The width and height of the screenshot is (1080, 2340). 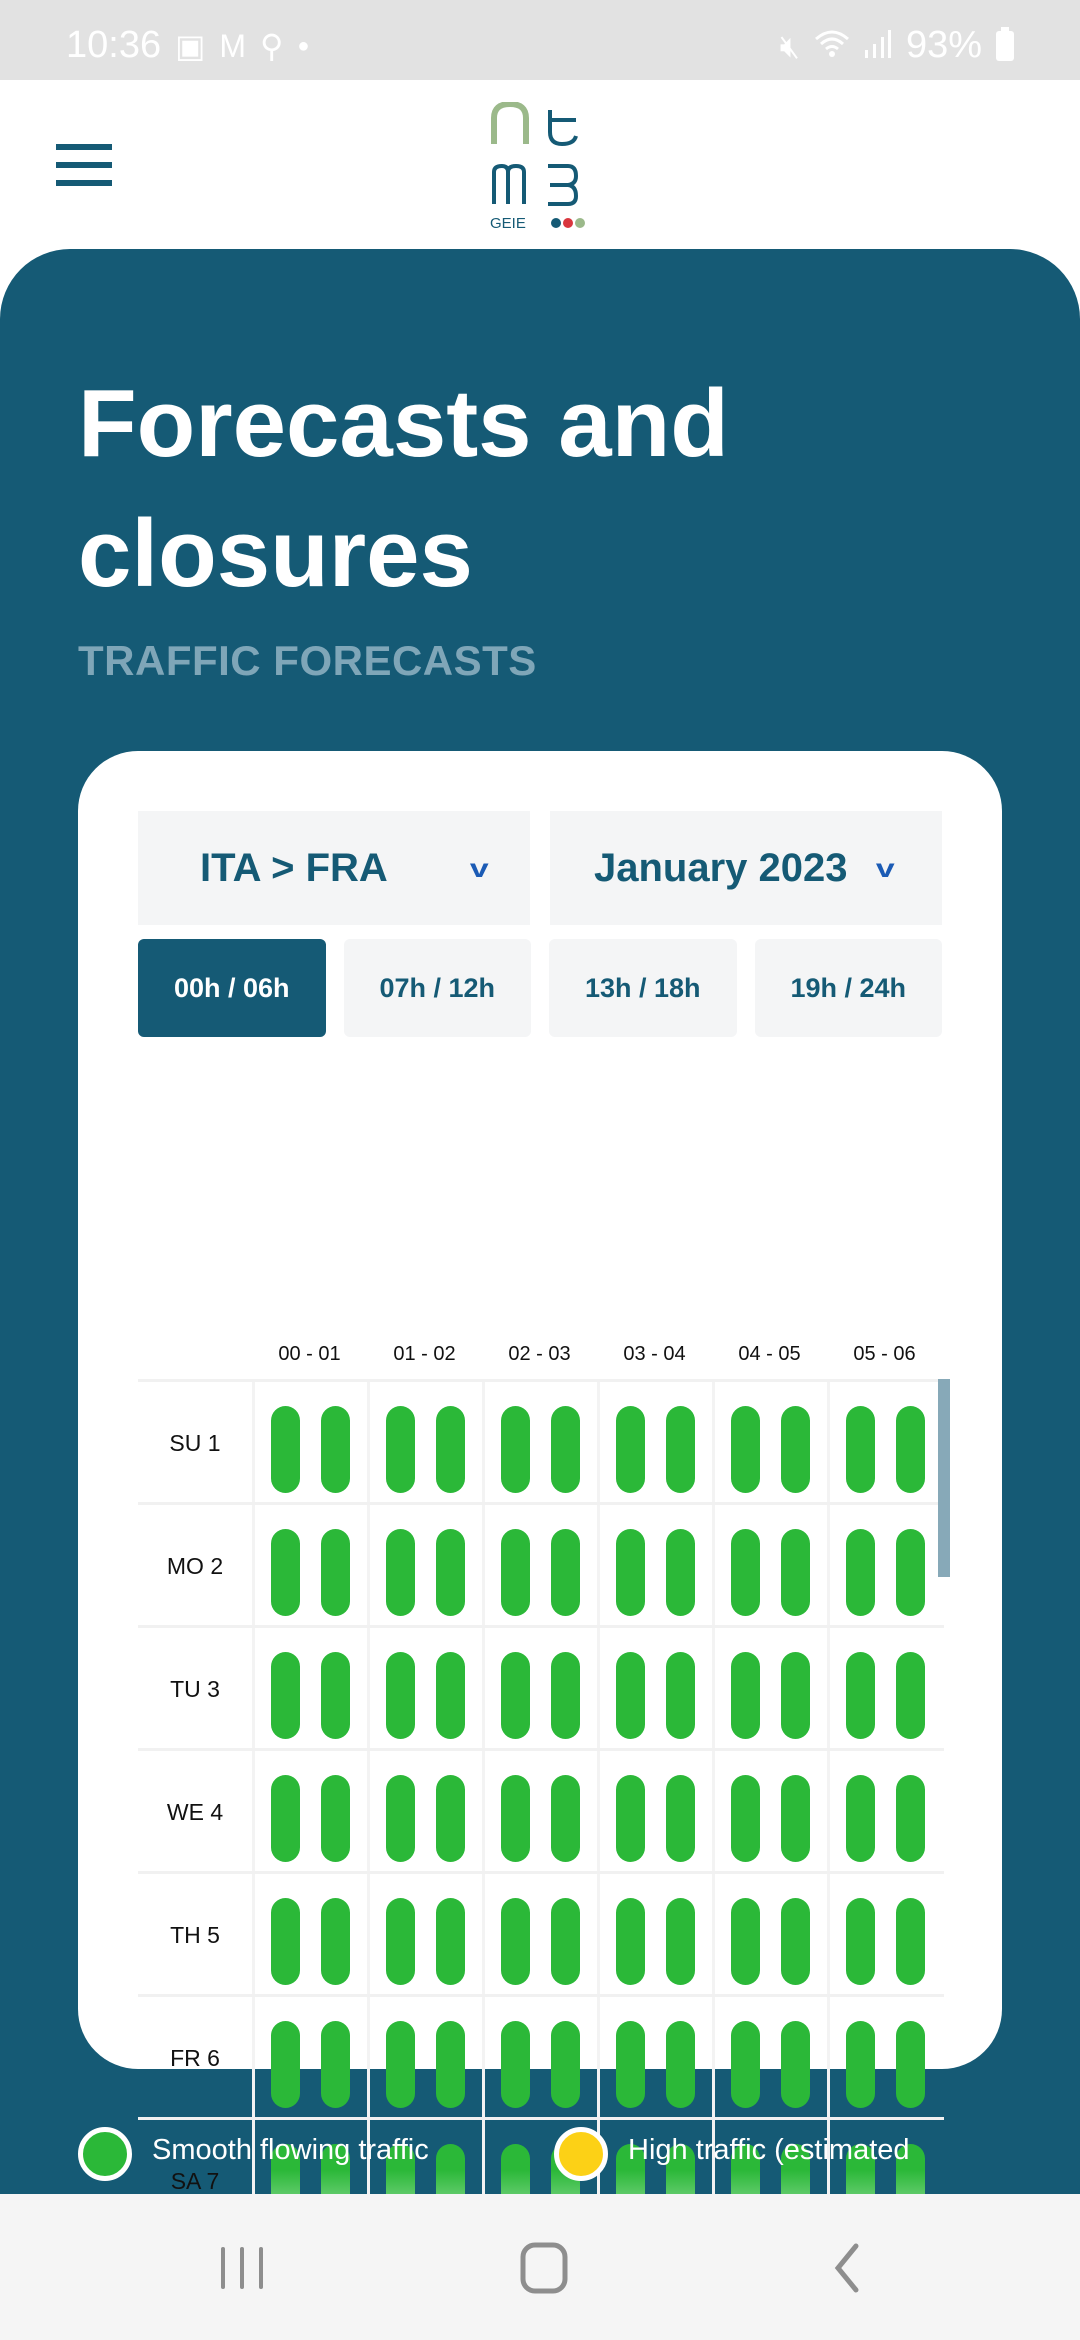 What do you see at coordinates (541, 1563) in the screenshot?
I see `grid-row: MO 2` at bounding box center [541, 1563].